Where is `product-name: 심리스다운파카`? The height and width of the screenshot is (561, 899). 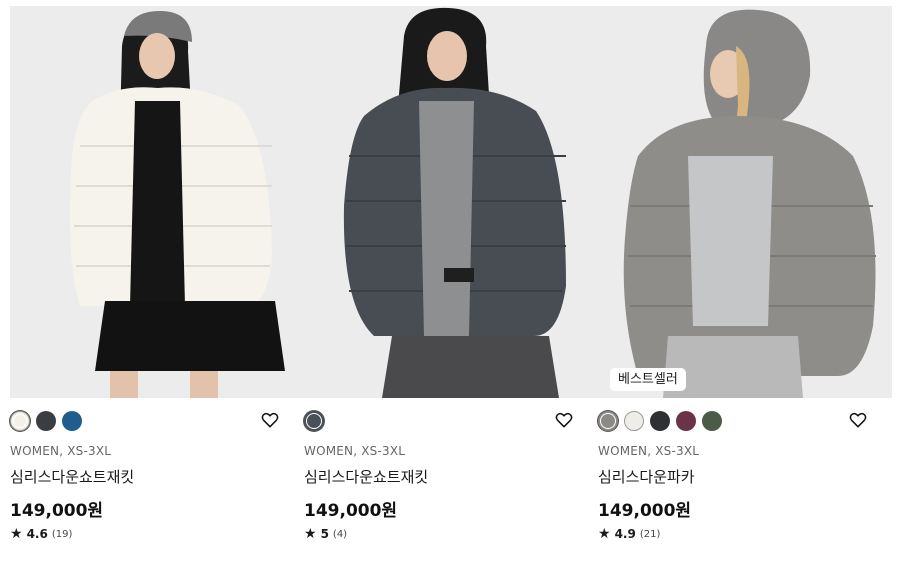 product-name: 심리스다운파카 is located at coordinates (646, 476).